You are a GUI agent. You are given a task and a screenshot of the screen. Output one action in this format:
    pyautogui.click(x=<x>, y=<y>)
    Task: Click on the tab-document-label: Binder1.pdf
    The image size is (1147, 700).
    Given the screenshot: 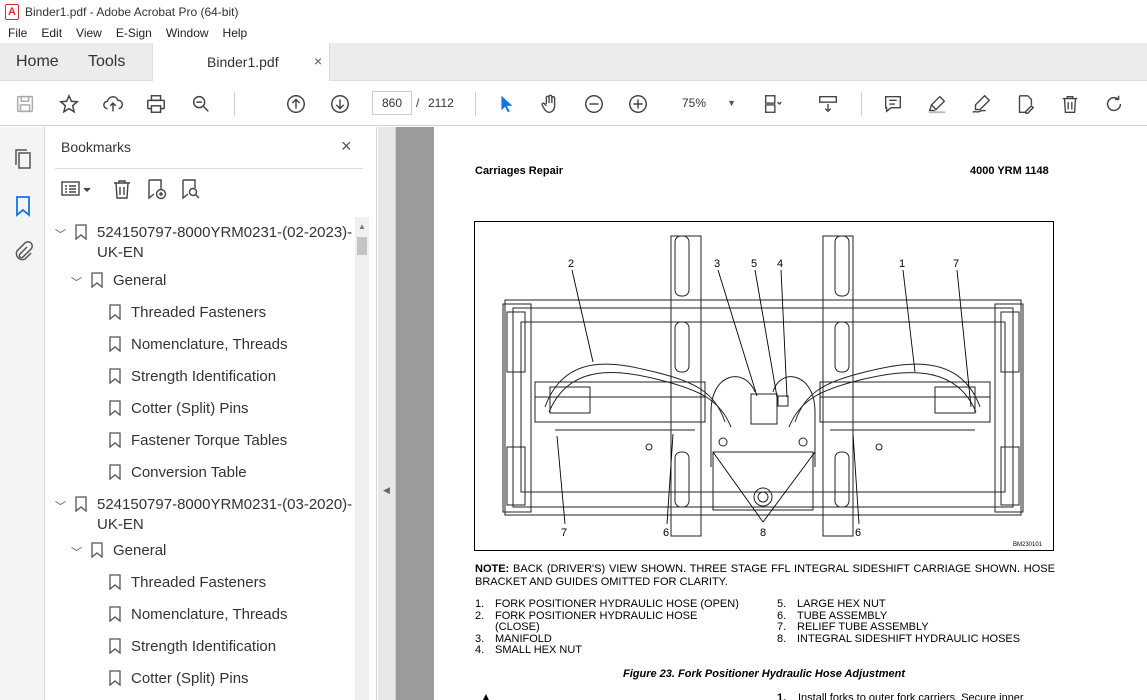 What is the action you would take?
    pyautogui.click(x=243, y=62)
    